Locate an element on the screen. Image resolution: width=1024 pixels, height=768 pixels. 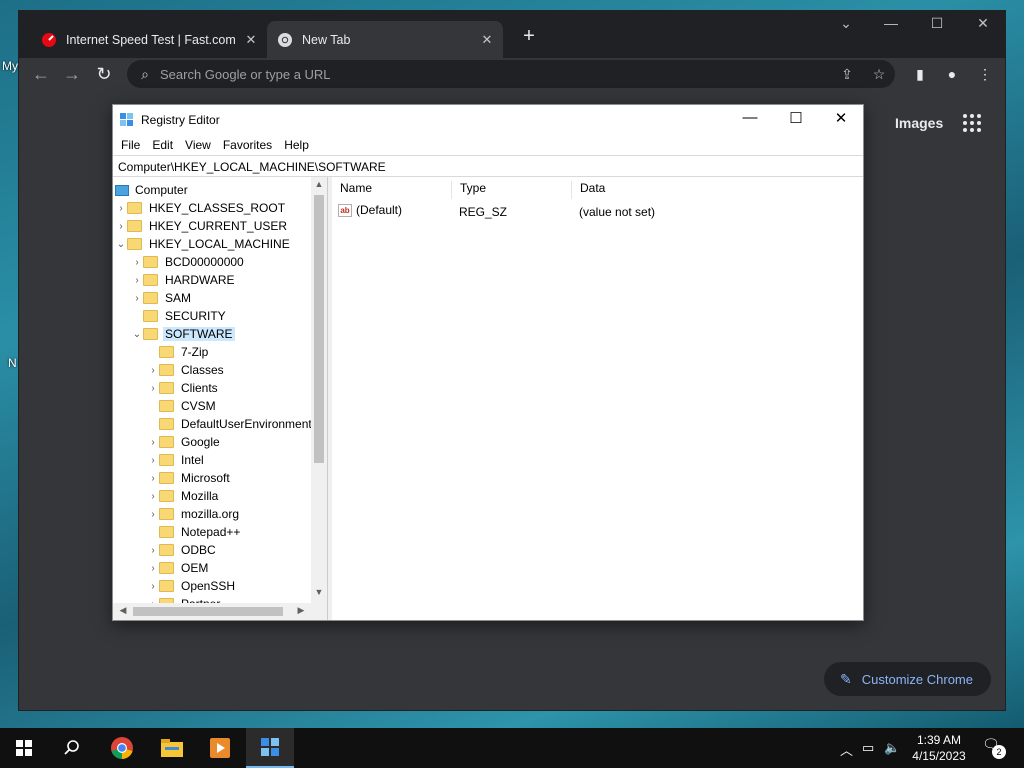
menu-edit: Edit is located at coordinates (162, 145).